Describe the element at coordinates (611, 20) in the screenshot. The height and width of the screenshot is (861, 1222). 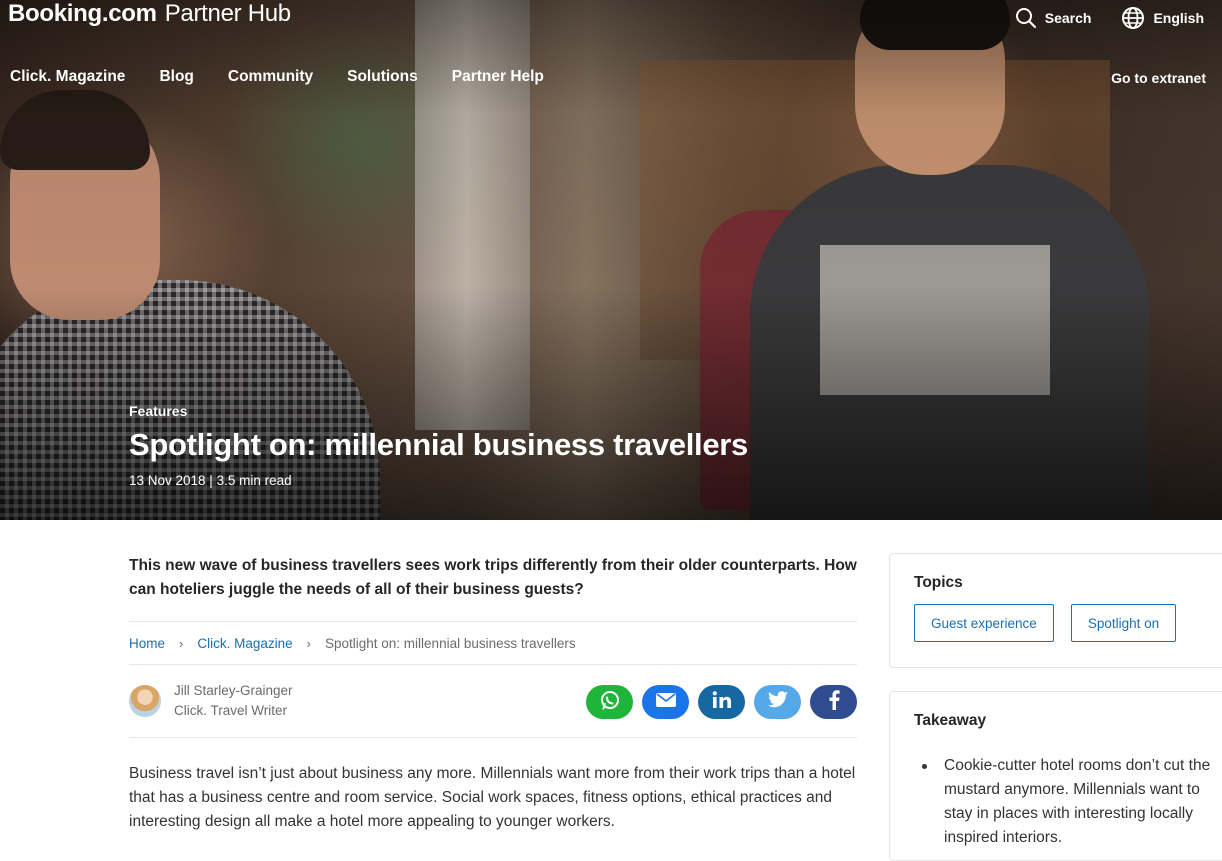
I see `top-bar: Booking.com Partner Hub Search English` at that location.